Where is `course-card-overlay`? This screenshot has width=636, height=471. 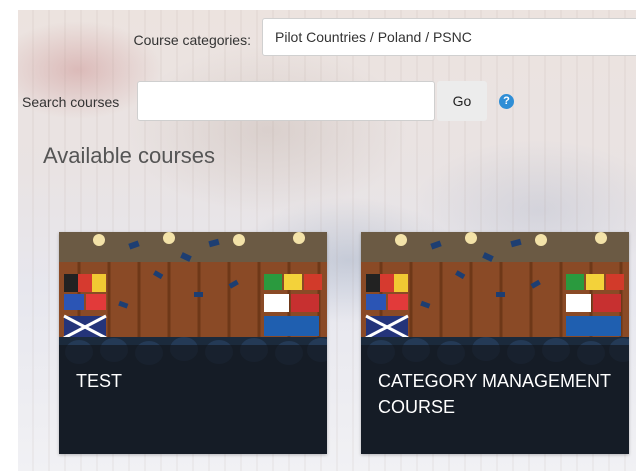
course-card-overlay is located at coordinates (193, 399).